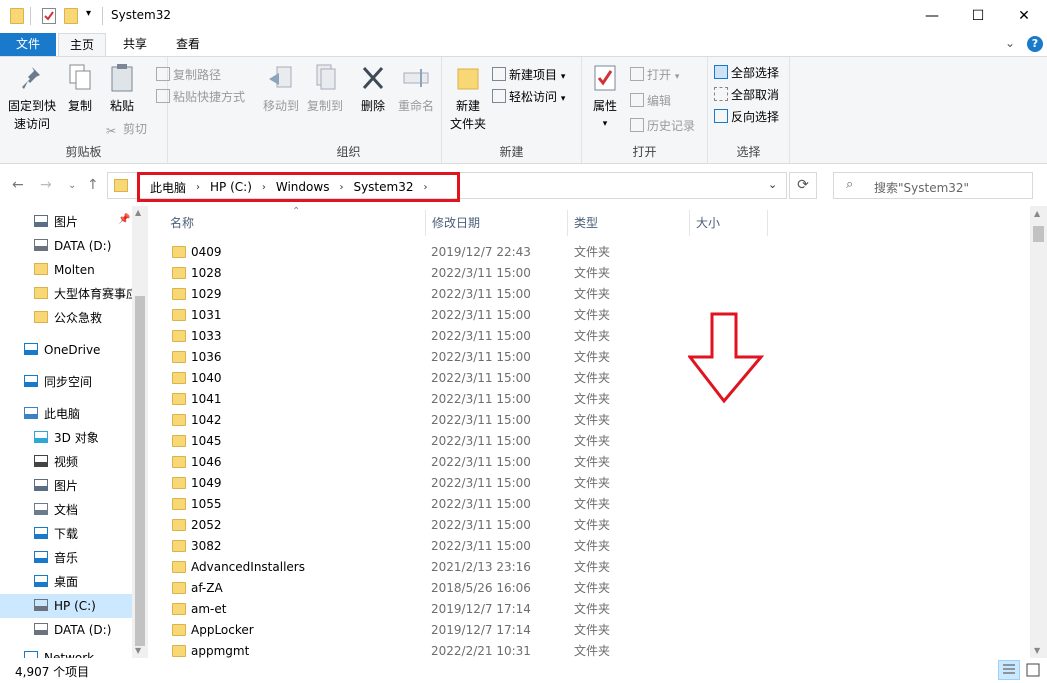  Describe the element at coordinates (188, 44) in the screenshot. I see `tab-view: 查看` at that location.